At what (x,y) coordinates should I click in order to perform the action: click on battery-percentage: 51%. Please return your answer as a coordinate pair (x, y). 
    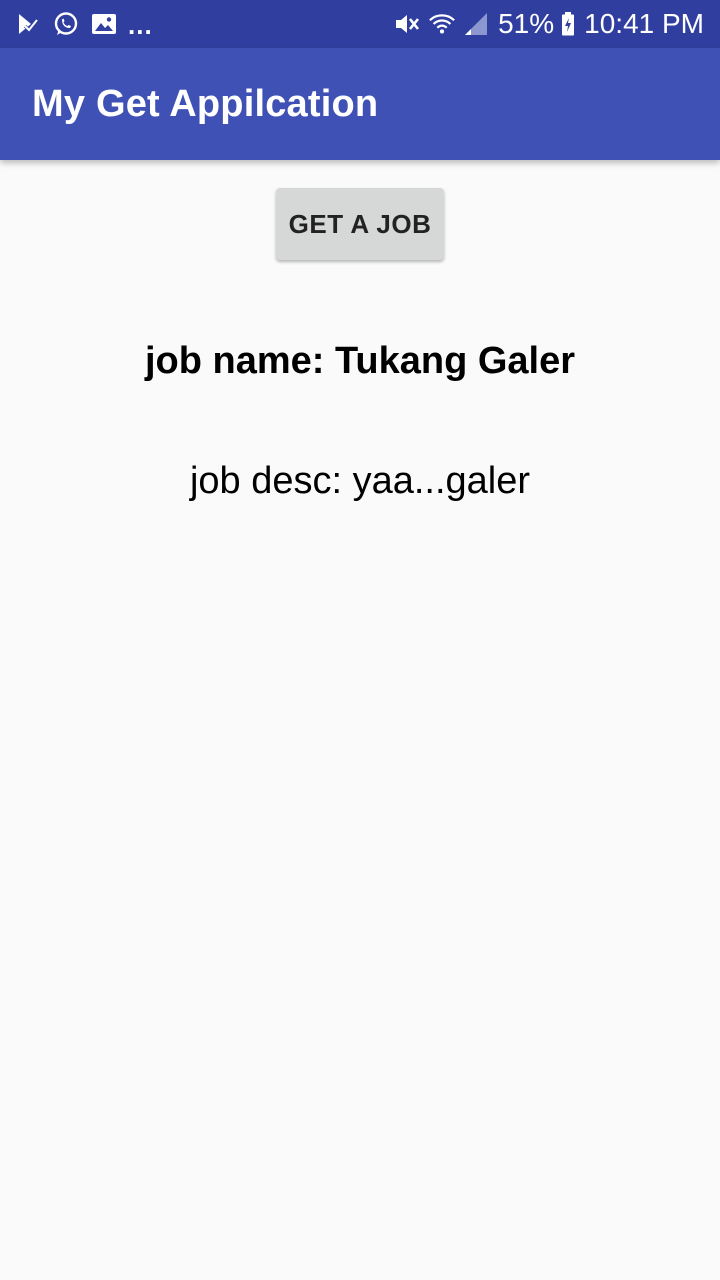
    Looking at the image, I should click on (526, 23).